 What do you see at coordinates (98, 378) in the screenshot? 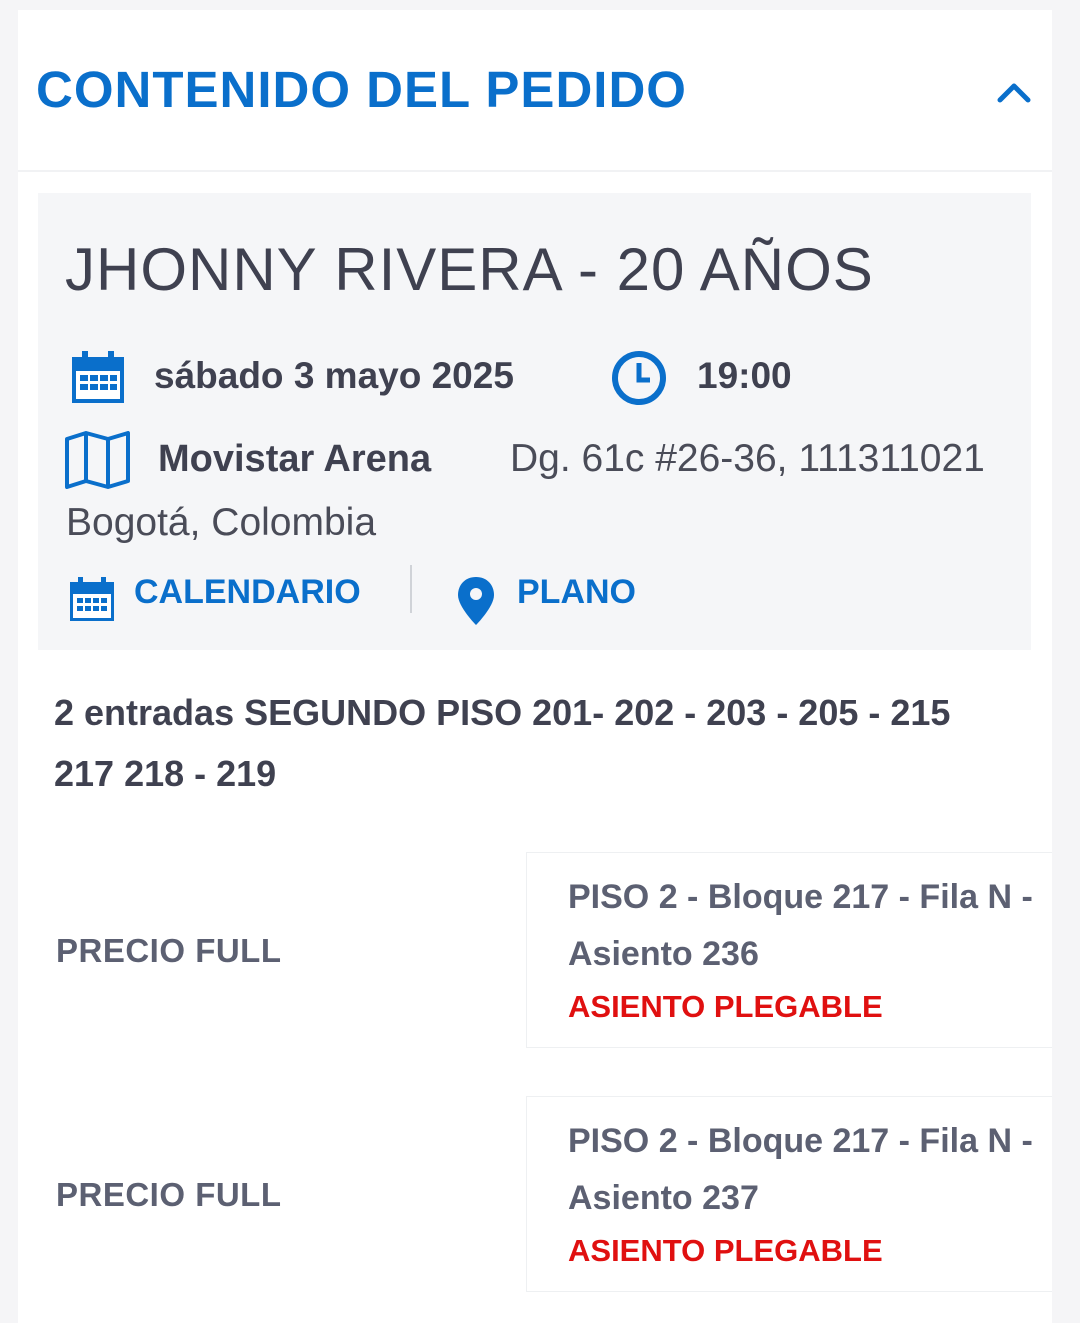
I see `calendar-icon` at bounding box center [98, 378].